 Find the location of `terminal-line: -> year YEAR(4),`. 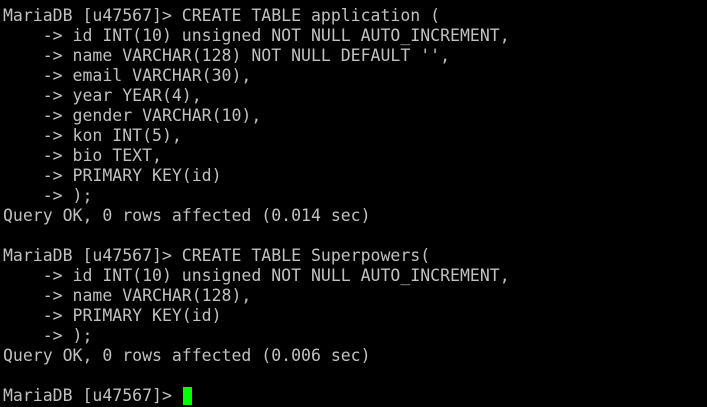

terminal-line: -> year YEAR(4), is located at coordinates (102, 95).